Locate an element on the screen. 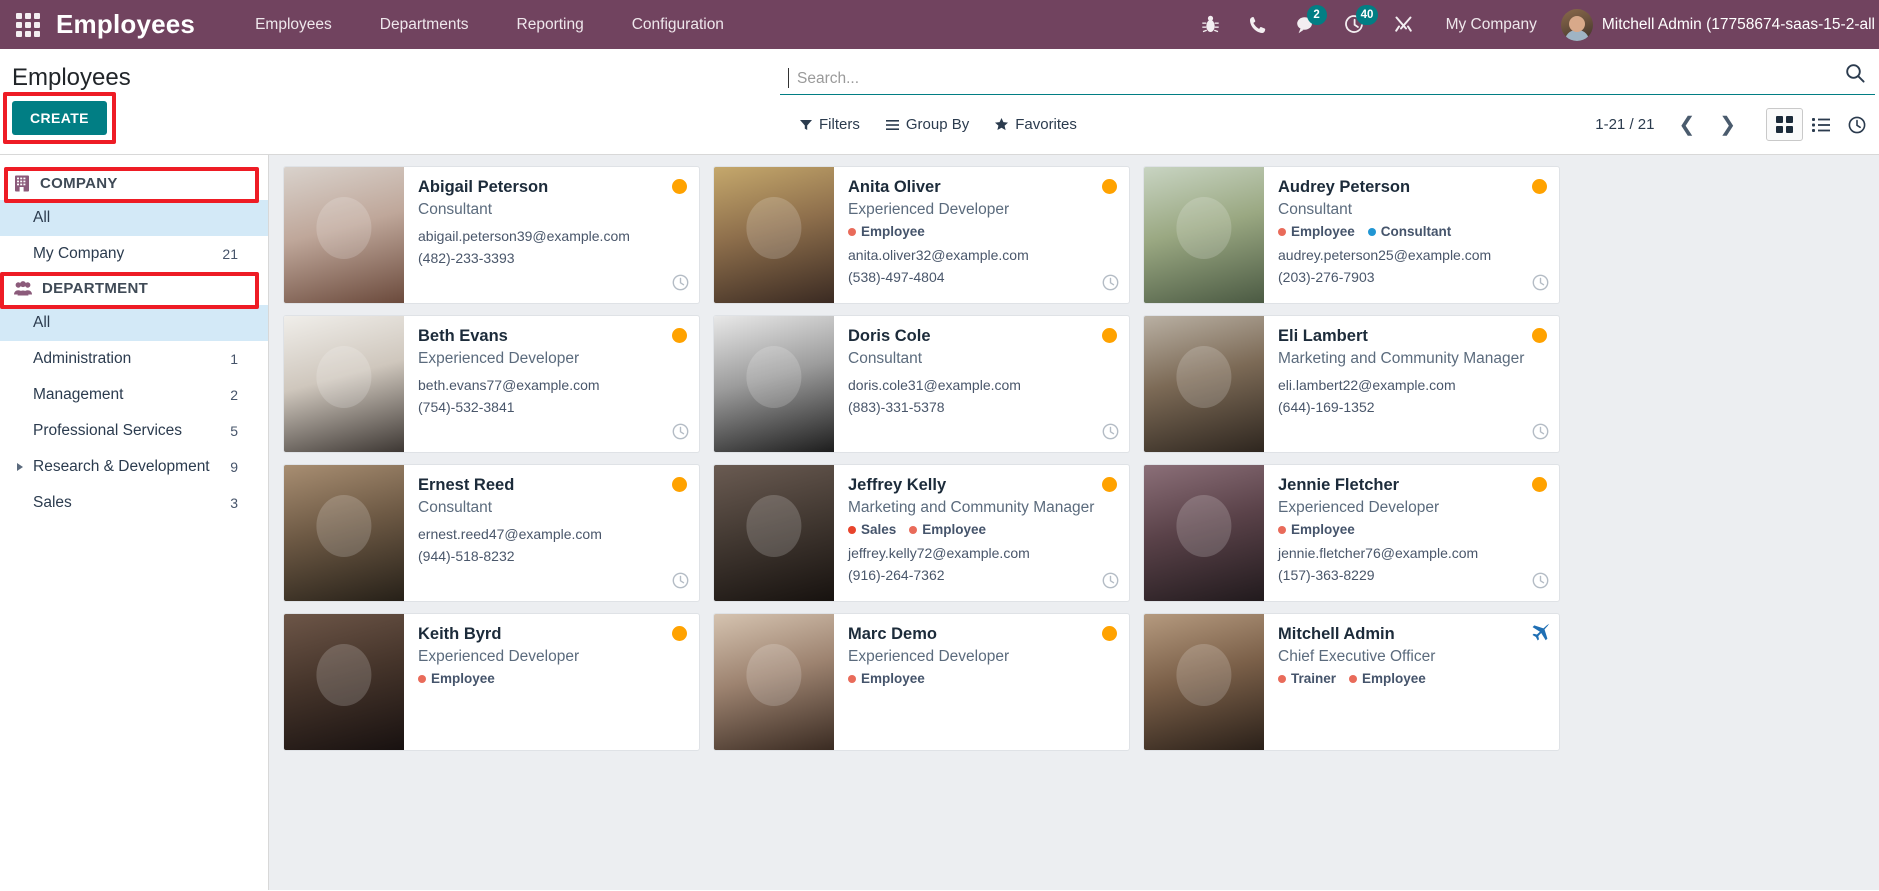  employee-job-title: Marketing and Community Manager is located at coordinates (1401, 358).